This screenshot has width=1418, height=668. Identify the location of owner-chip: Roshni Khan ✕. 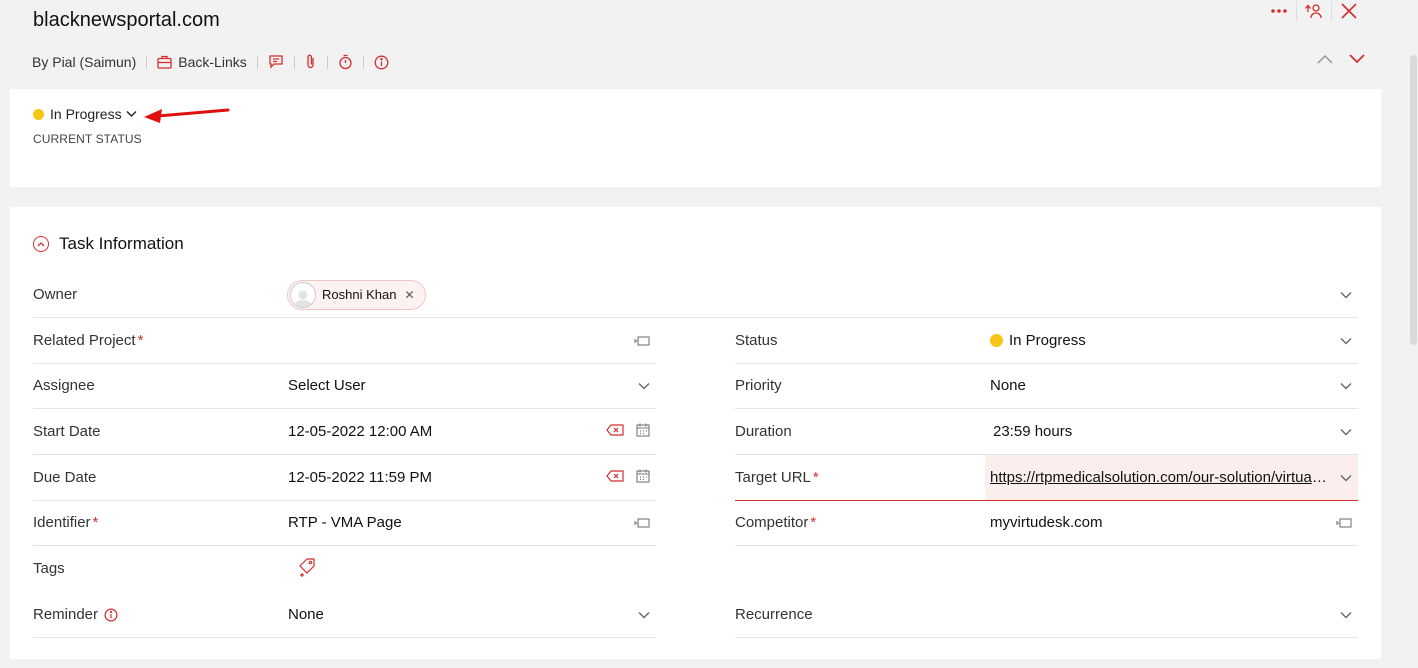
(356, 294).